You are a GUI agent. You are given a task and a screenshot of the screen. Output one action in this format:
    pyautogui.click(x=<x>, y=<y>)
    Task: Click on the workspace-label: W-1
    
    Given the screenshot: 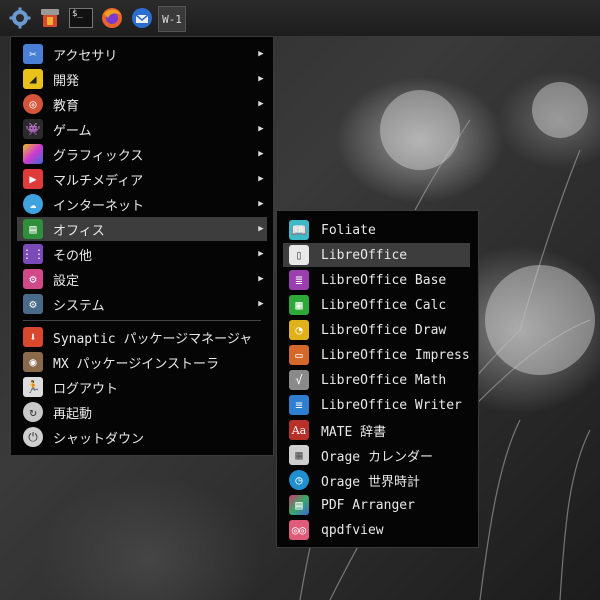 What is the action you would take?
    pyautogui.click(x=172, y=19)
    